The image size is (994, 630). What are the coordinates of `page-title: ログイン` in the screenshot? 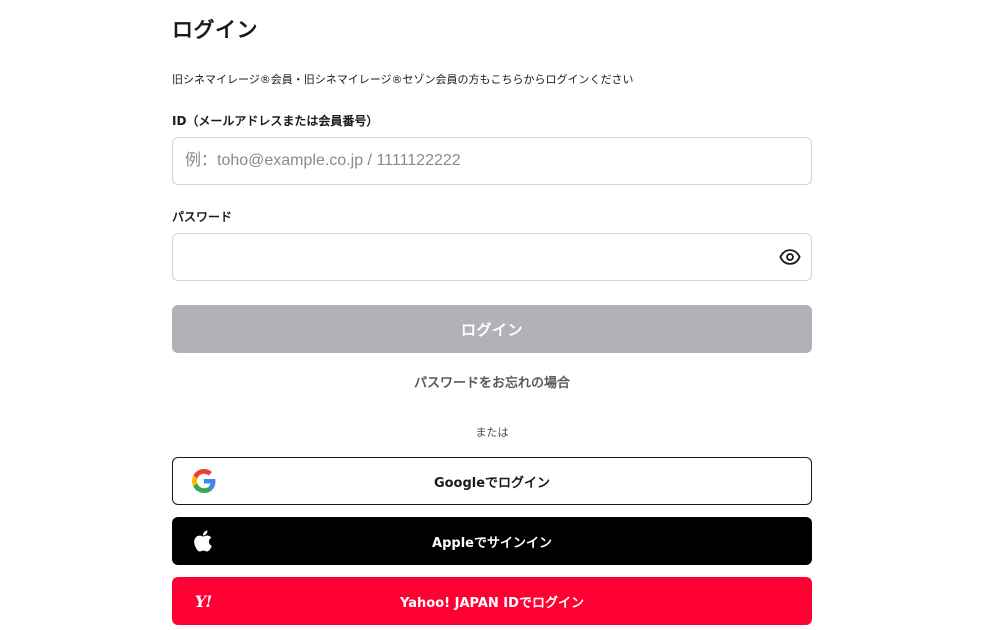 It's located at (215, 30).